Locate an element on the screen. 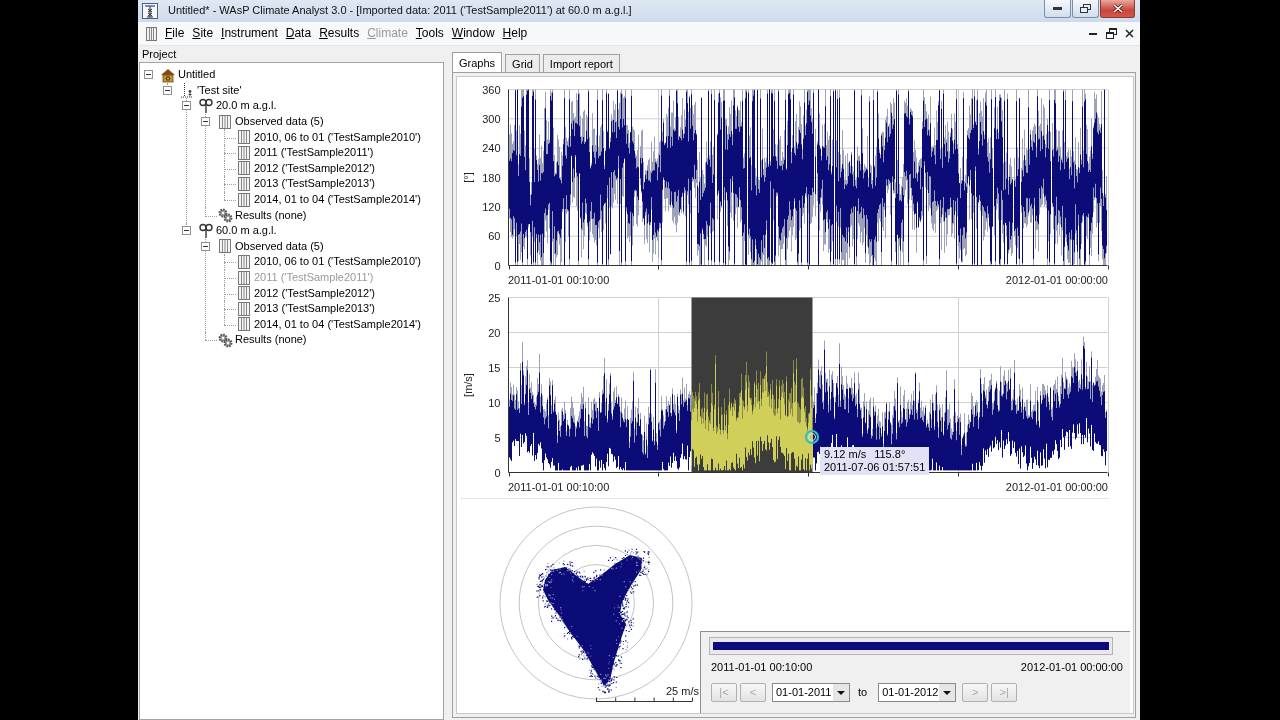 The height and width of the screenshot is (720, 1280). timestamp-reading: 2011-07-06 01:57:51 is located at coordinates (875, 467).